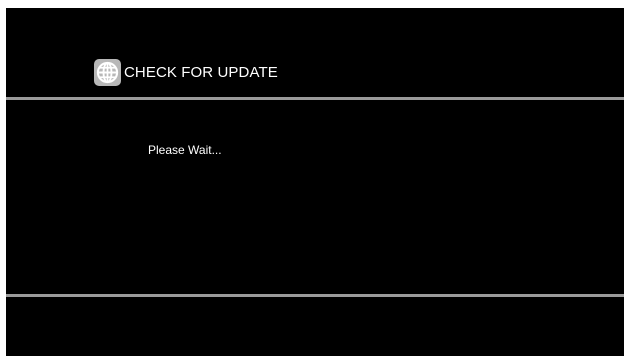  I want to click on title-row: CHECK FOR UPDATE, so click(186, 72).